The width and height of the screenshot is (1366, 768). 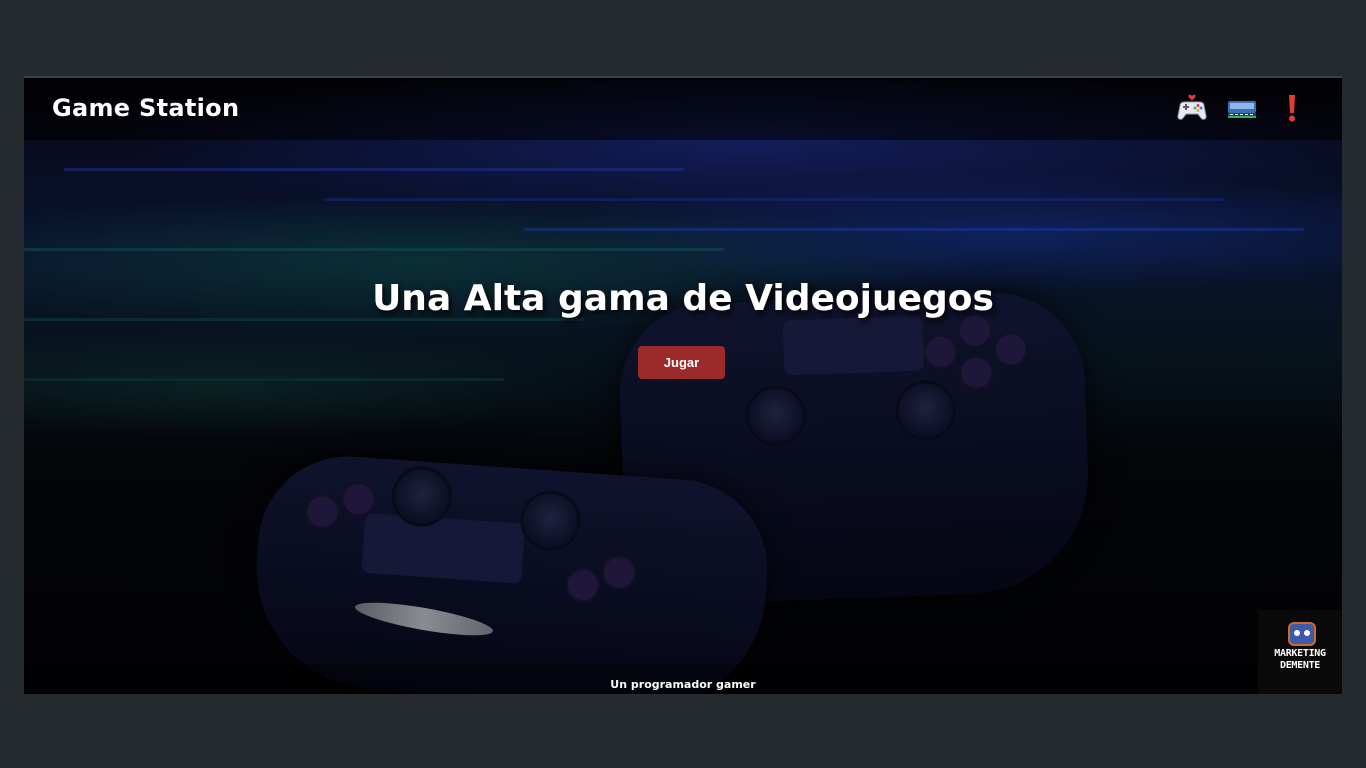 What do you see at coordinates (1300, 665) in the screenshot?
I see `logo-text-line2: DEMENTE` at bounding box center [1300, 665].